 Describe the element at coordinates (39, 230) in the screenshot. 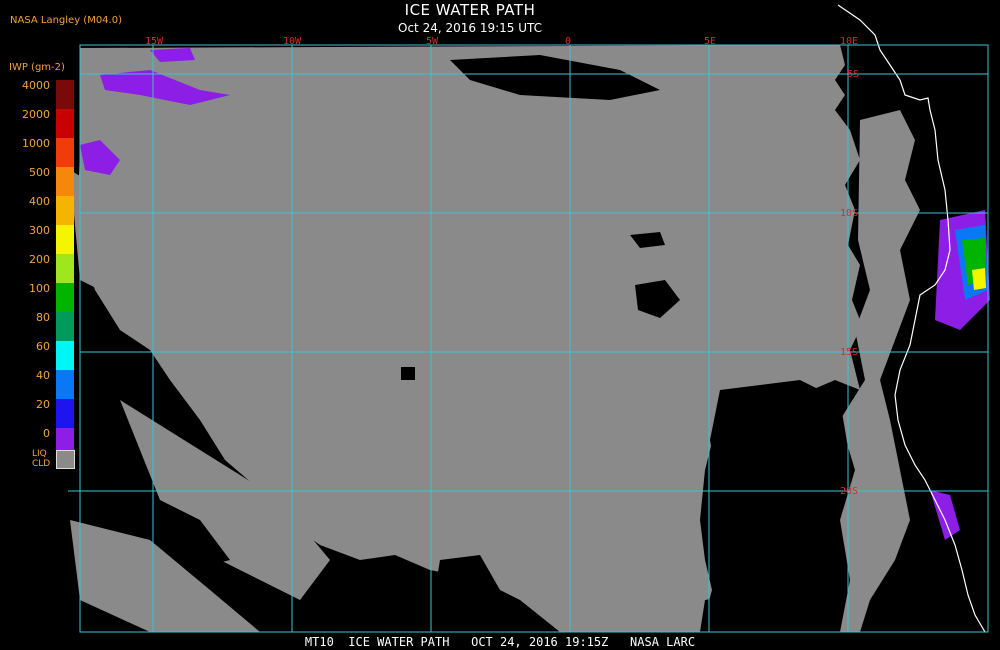

I see `colorbar-tick-label: 300` at that location.